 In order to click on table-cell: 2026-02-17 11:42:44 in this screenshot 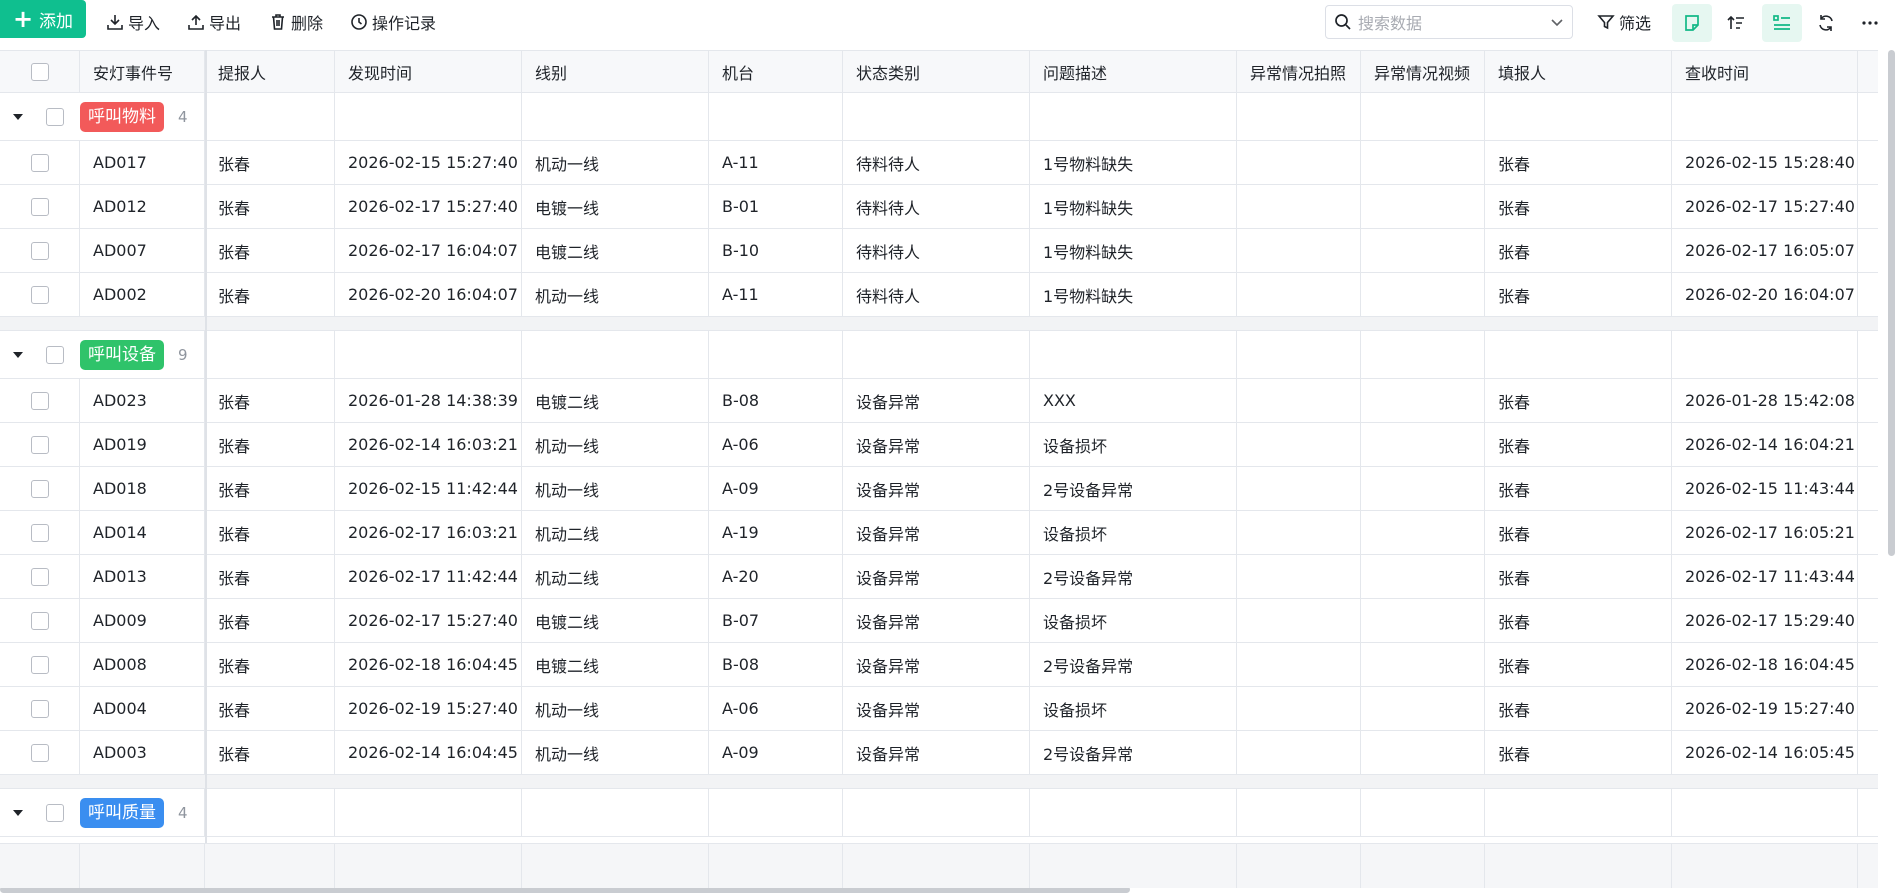, I will do `click(428, 576)`.